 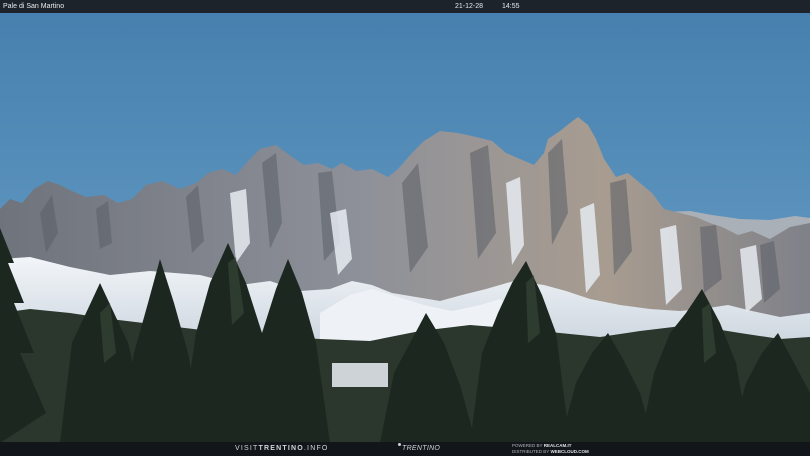 I want to click on brand-text: VISITTRENTINO.INFO, so click(x=282, y=448).